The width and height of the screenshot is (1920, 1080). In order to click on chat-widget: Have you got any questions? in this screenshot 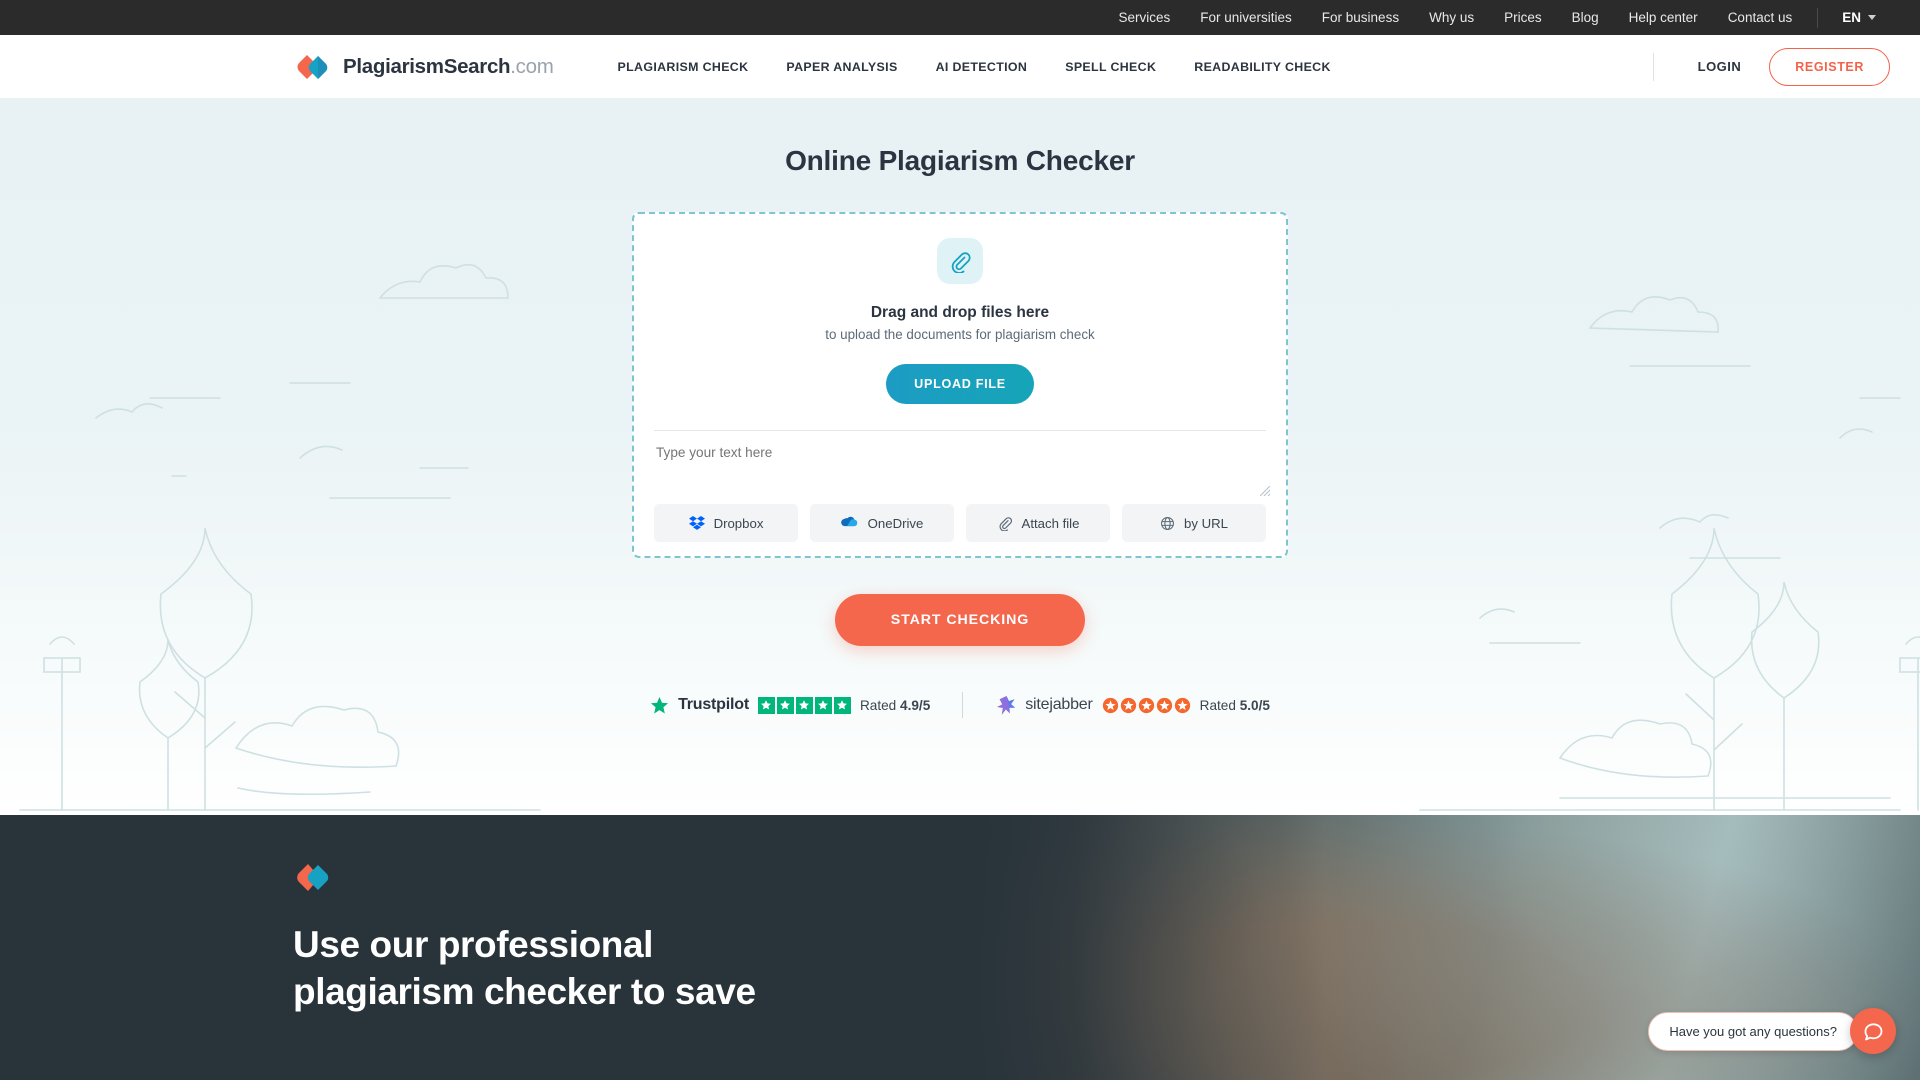, I will do `click(1772, 1031)`.